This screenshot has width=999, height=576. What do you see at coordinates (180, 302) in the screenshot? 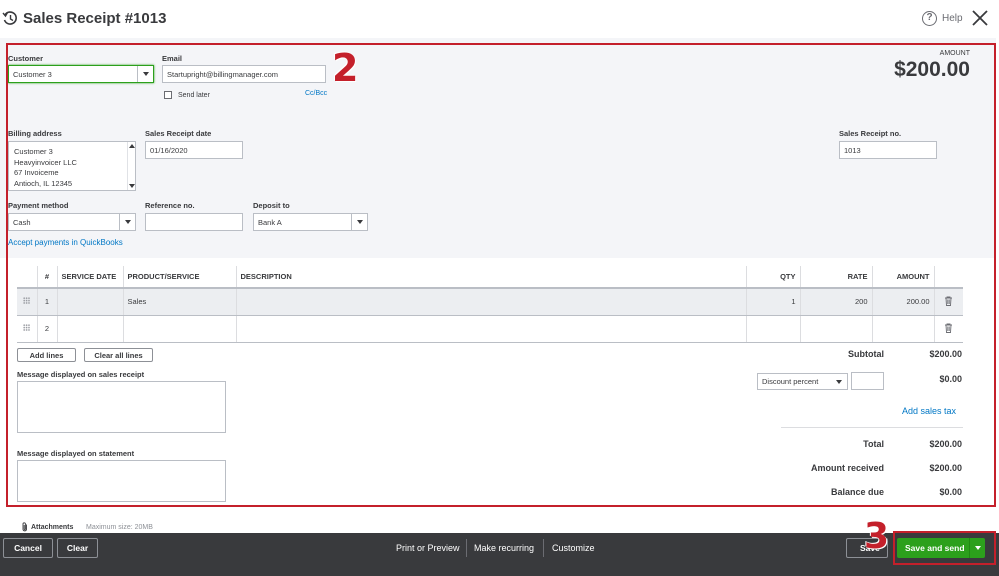
I see `product-cell: Sales` at bounding box center [180, 302].